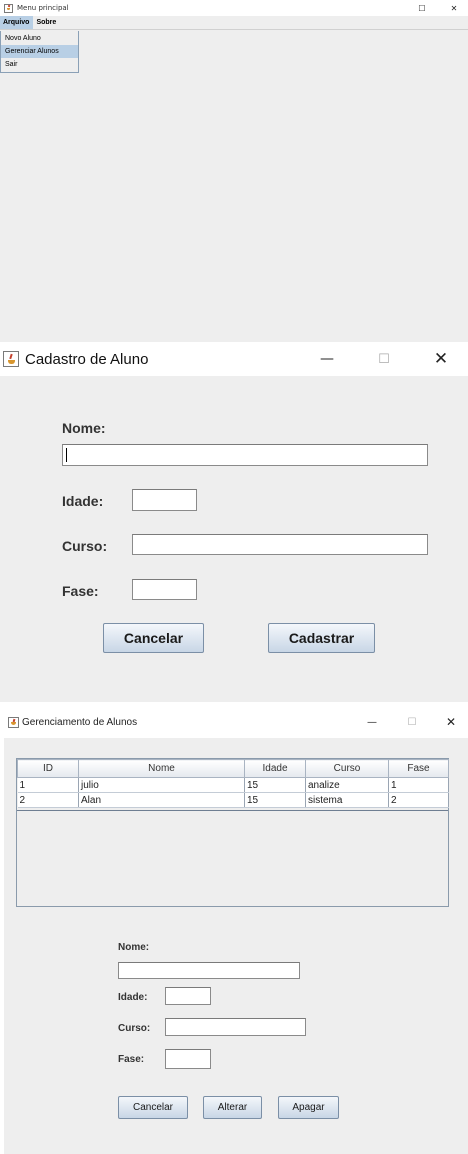 Image resolution: width=468 pixels, height=1154 pixels. I want to click on menu-item-novo-aluno: Novo Aluno, so click(39, 38).